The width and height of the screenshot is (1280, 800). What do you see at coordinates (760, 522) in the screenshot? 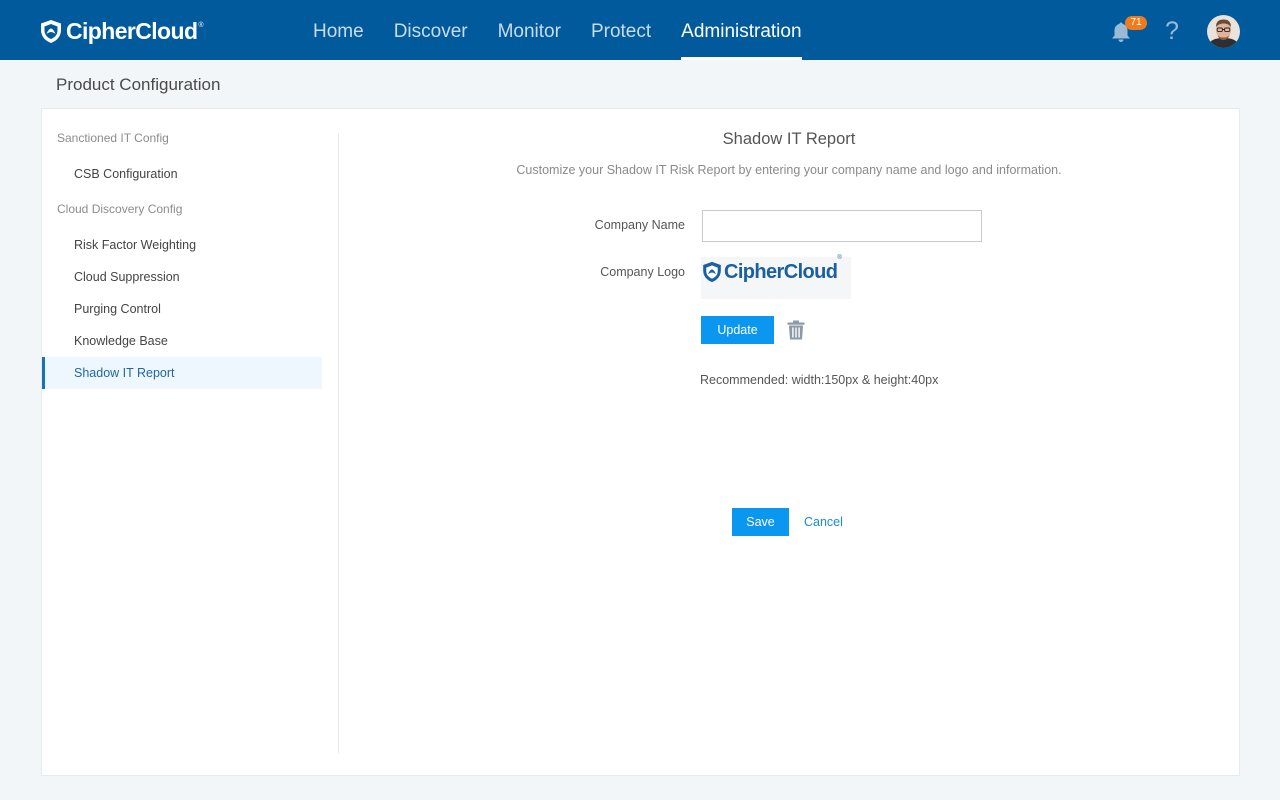
I see `save-button: Save` at bounding box center [760, 522].